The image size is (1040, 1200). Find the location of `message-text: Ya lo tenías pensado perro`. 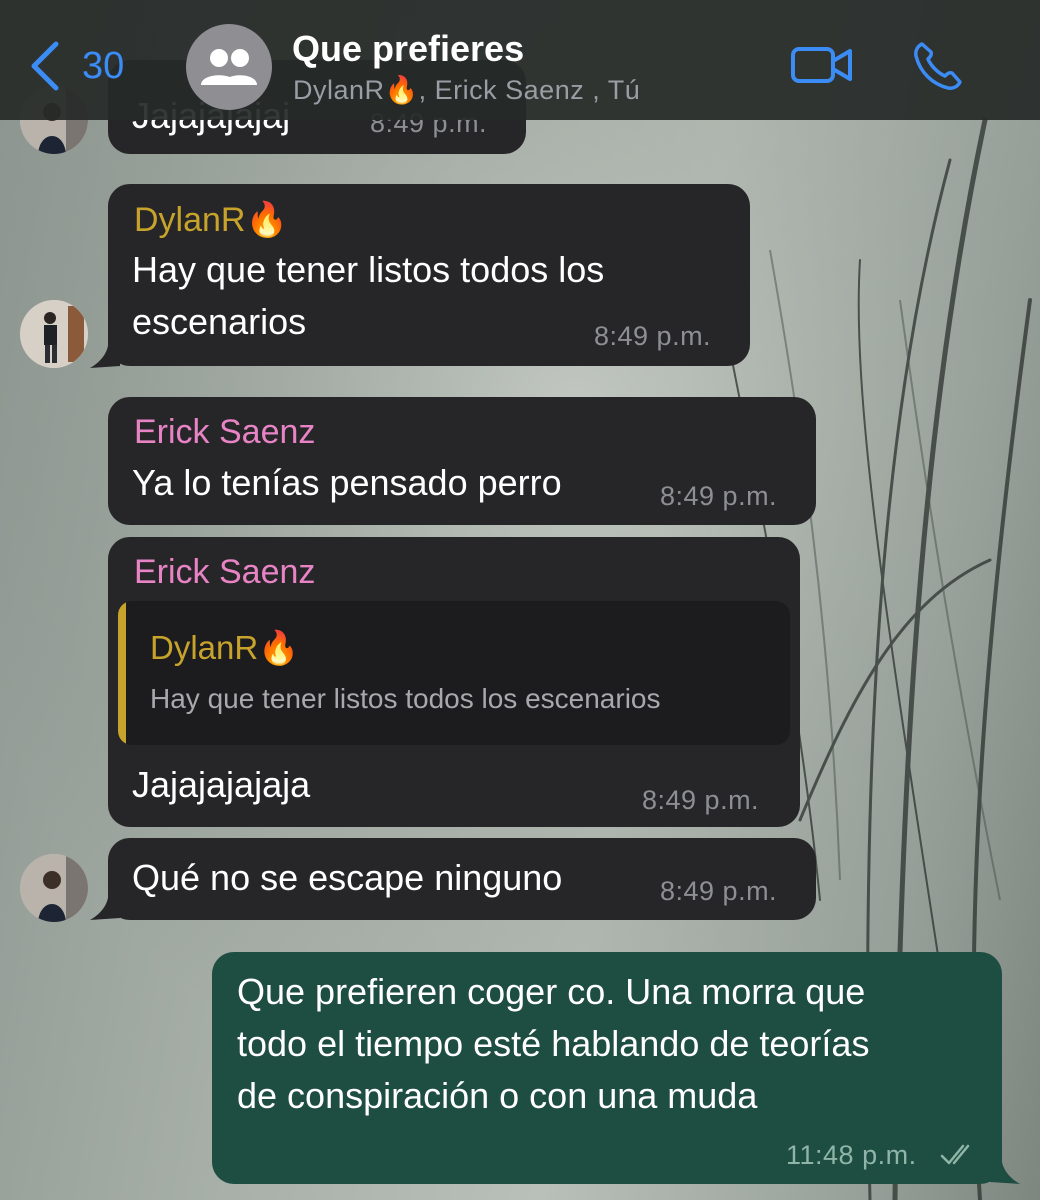

message-text: Ya lo tenías pensado perro is located at coordinates (347, 482).